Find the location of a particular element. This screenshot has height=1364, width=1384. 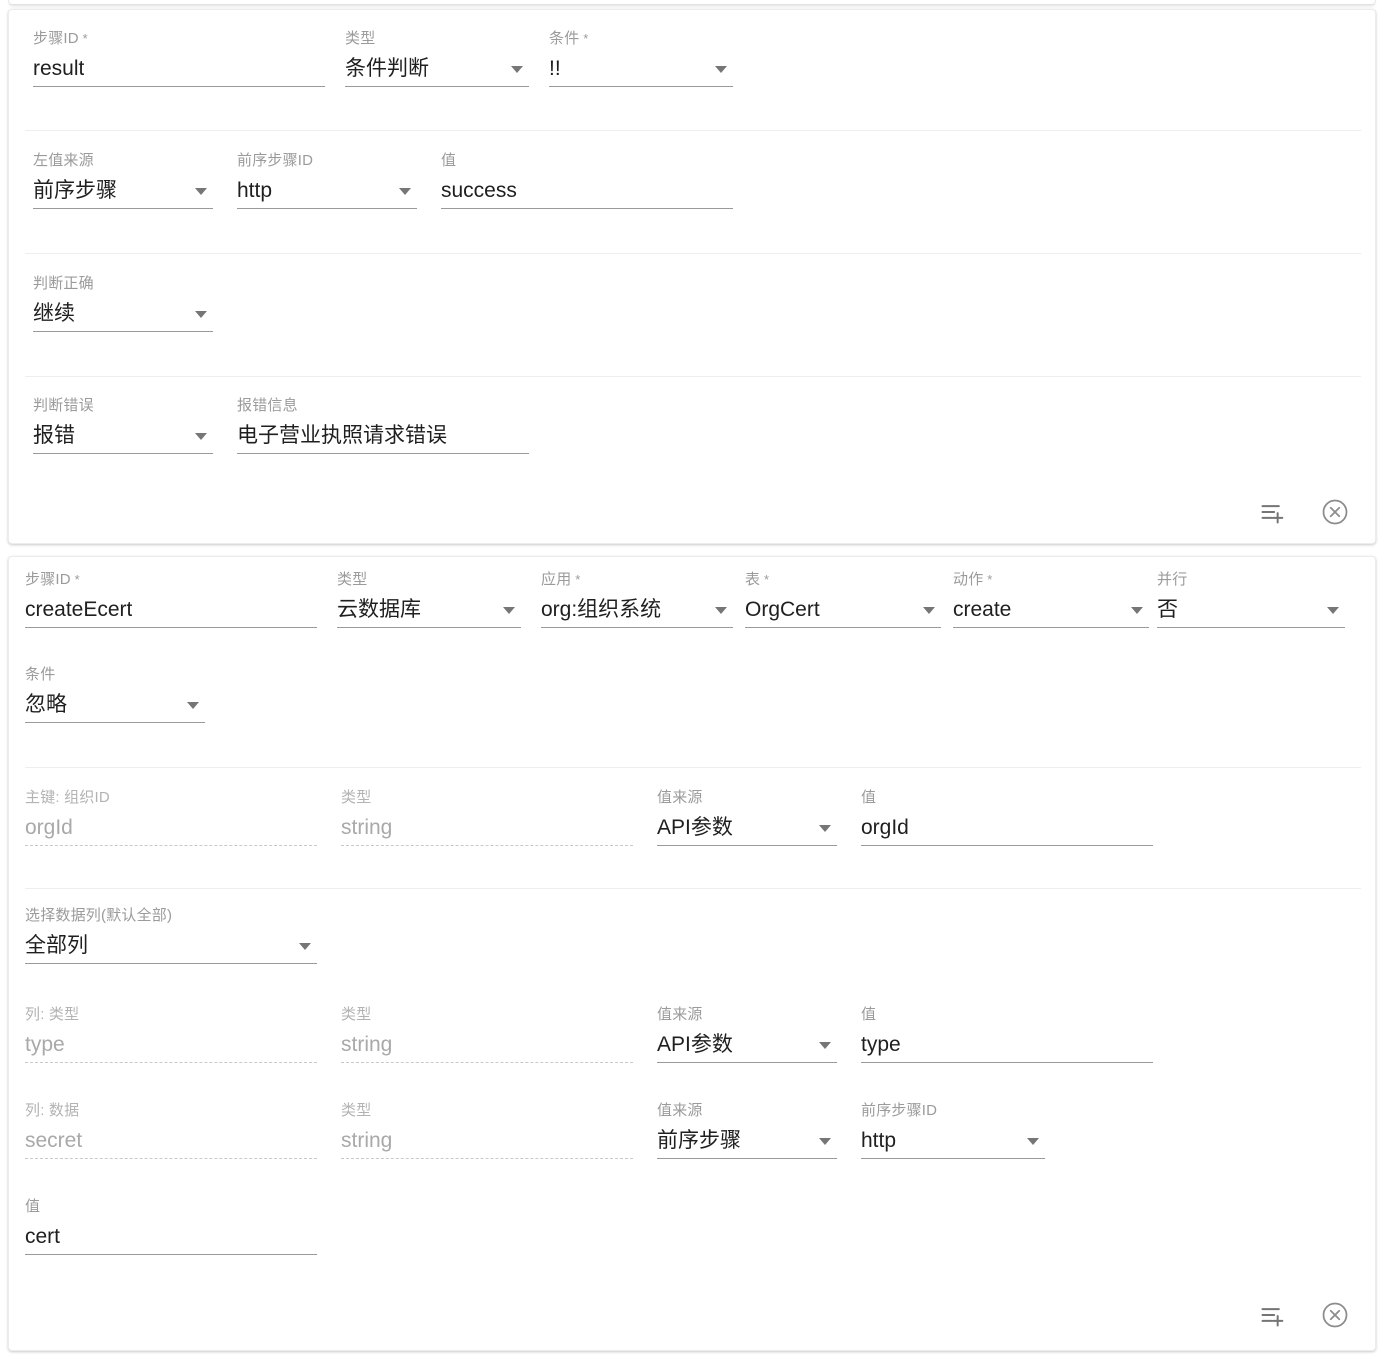

text-input: orgId is located at coordinates (1007, 828).